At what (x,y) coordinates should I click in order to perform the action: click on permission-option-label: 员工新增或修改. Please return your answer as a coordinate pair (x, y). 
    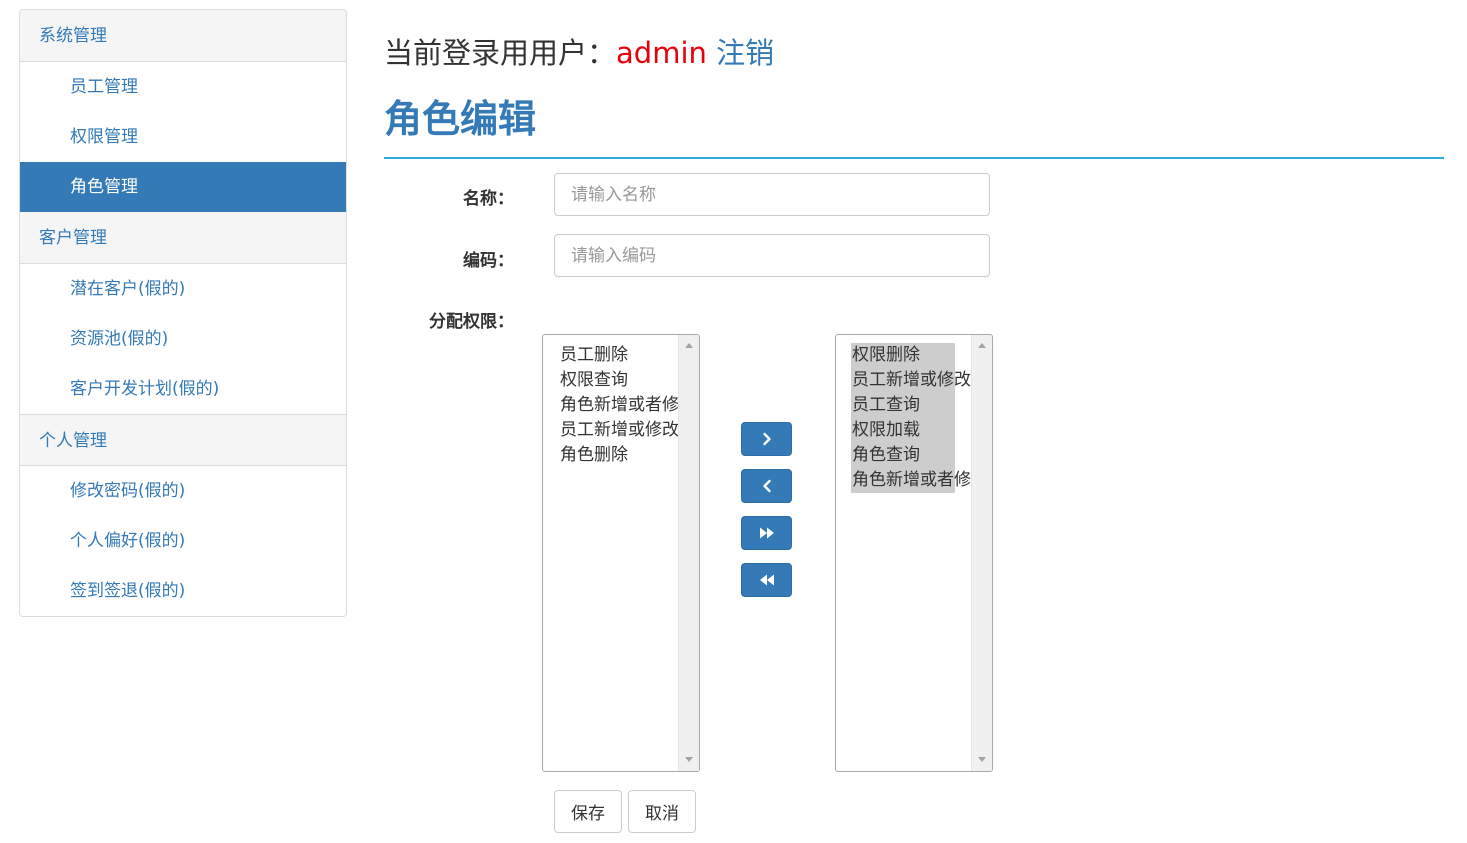
    Looking at the image, I should click on (911, 380).